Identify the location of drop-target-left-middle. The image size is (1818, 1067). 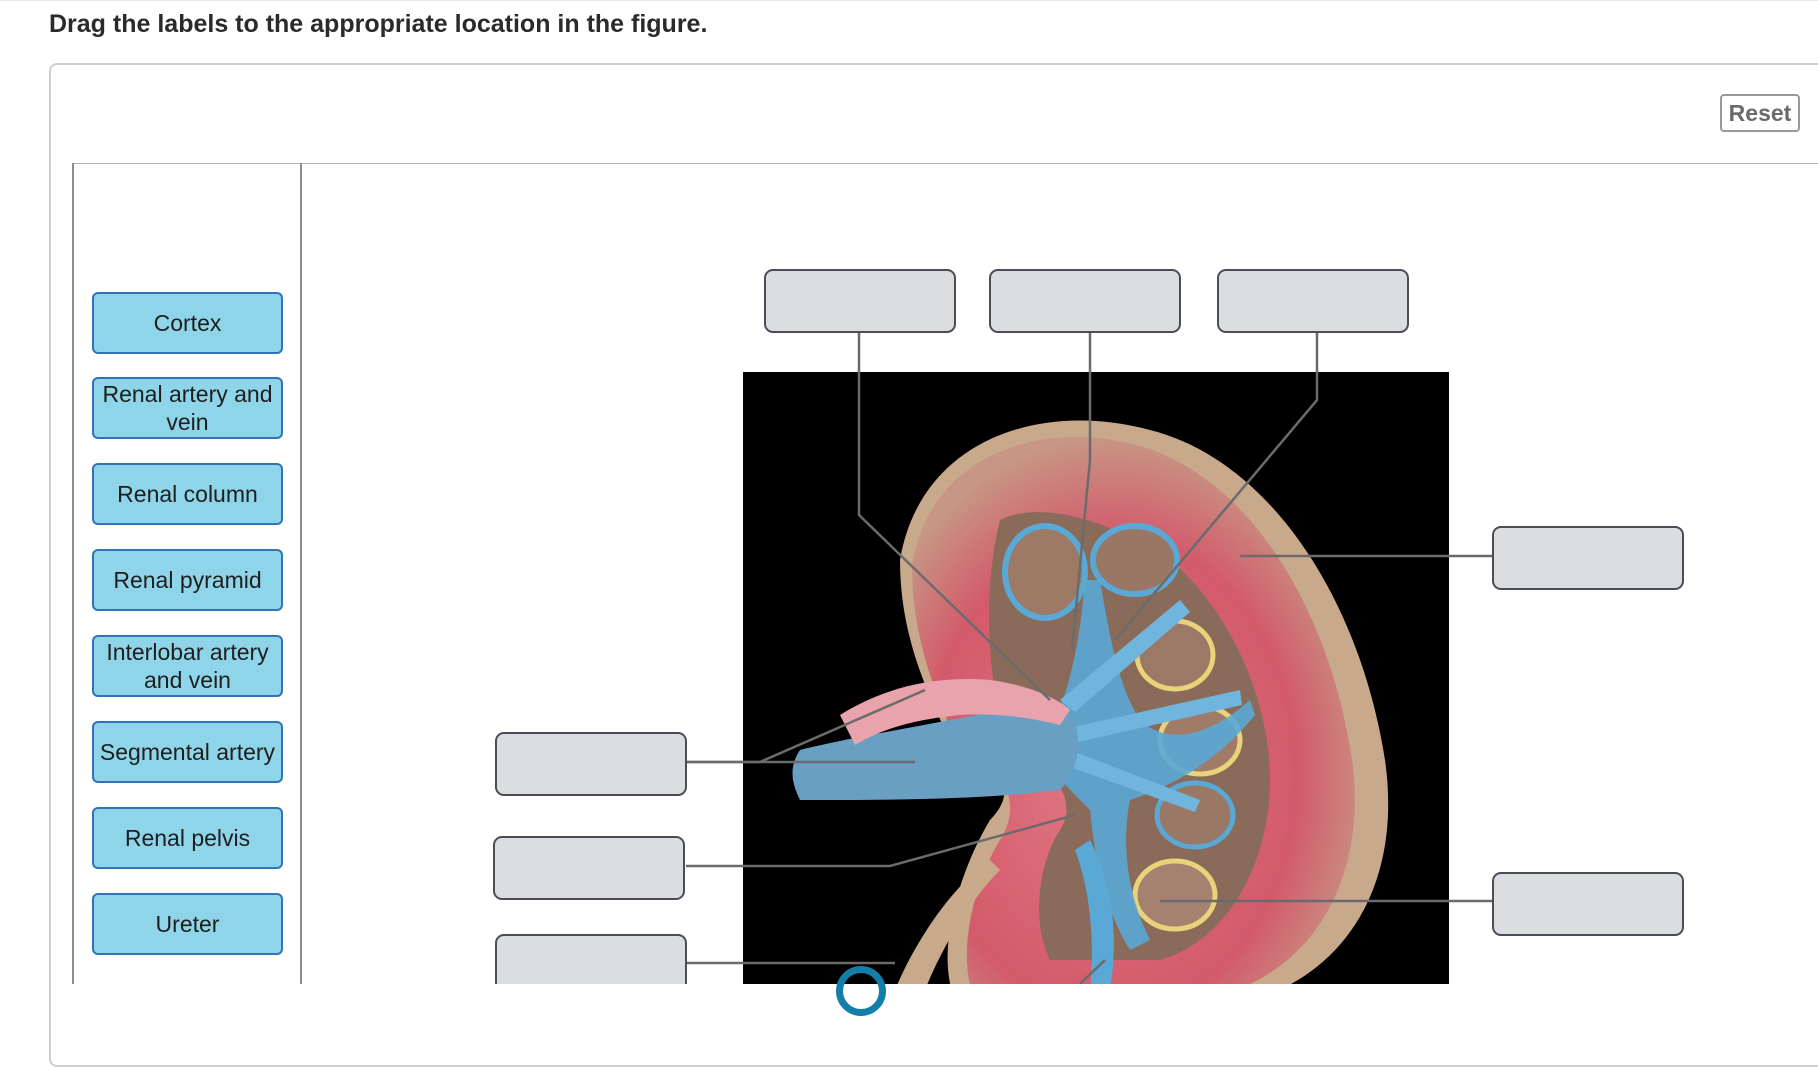
(589, 868).